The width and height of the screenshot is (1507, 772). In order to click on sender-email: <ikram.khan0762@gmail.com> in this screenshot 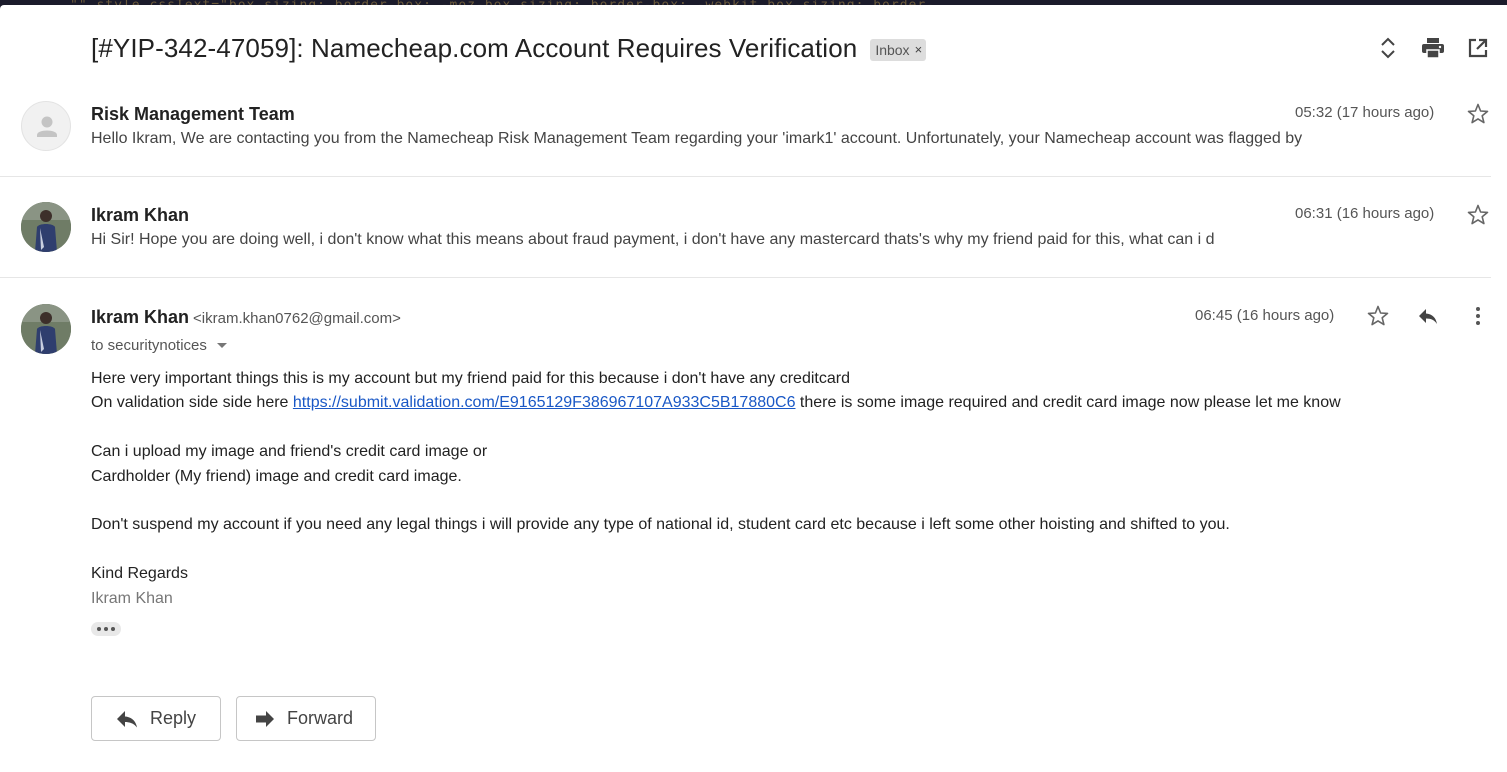, I will do `click(297, 318)`.